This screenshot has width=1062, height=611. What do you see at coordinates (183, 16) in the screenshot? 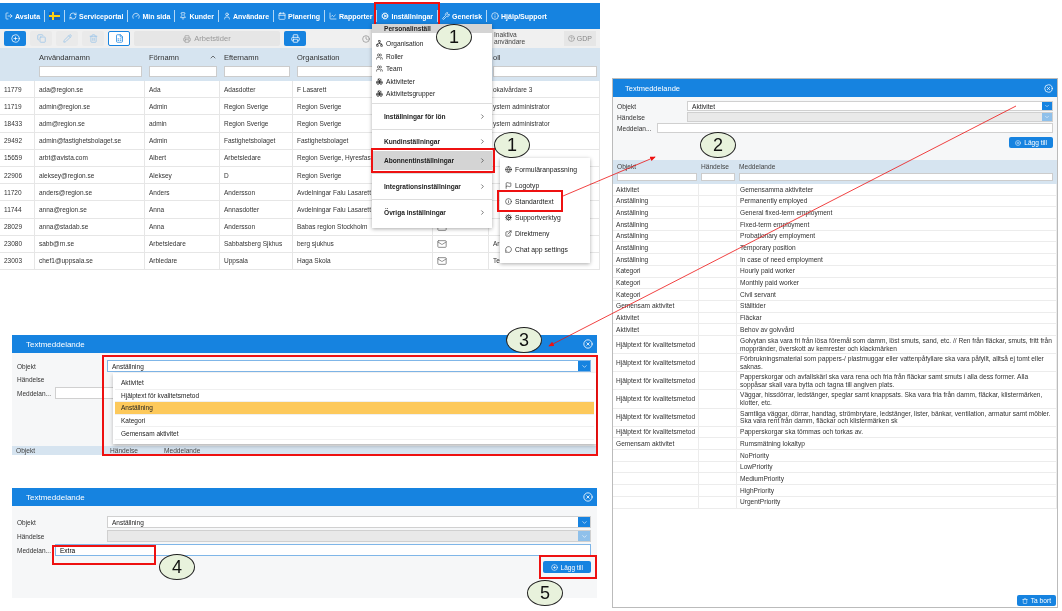
I see `pin-icon` at bounding box center [183, 16].